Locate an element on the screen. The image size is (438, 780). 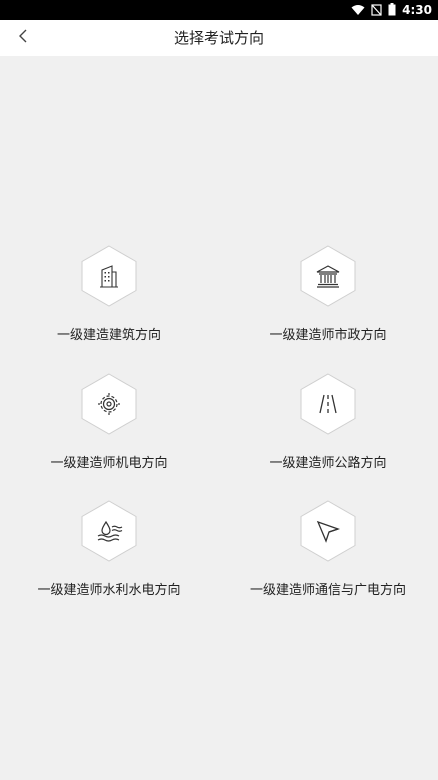
option-label: 一级建造师水利水电方向 is located at coordinates (109, 590).